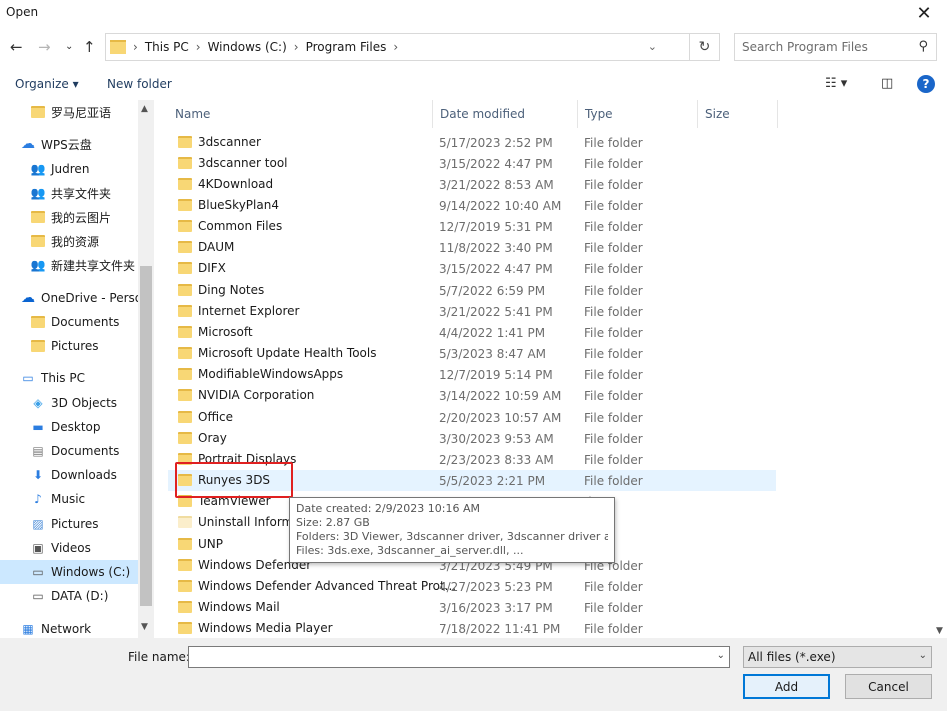 The height and width of the screenshot is (711, 947). What do you see at coordinates (472, 417) in the screenshot?
I see `file-row: Office 2/20/2023 10:57 AM File folder` at bounding box center [472, 417].